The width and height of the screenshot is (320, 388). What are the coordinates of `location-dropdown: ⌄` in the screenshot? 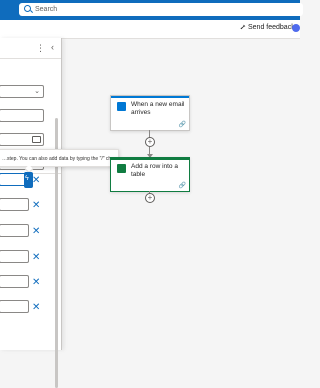 It's located at (22, 91).